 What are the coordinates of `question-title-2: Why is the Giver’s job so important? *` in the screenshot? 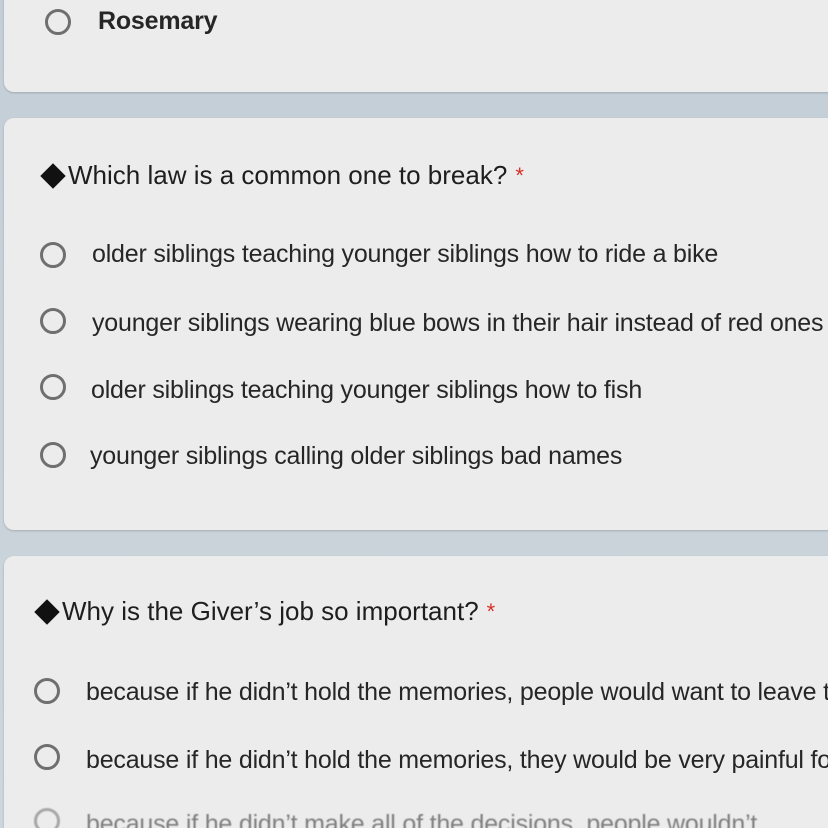 It's located at (265, 611).